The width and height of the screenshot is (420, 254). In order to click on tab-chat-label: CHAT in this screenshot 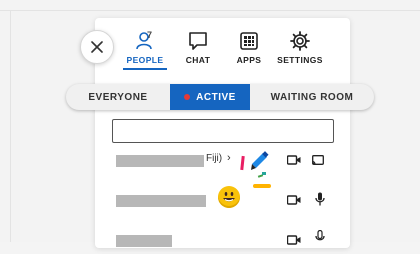, I will do `click(198, 60)`.